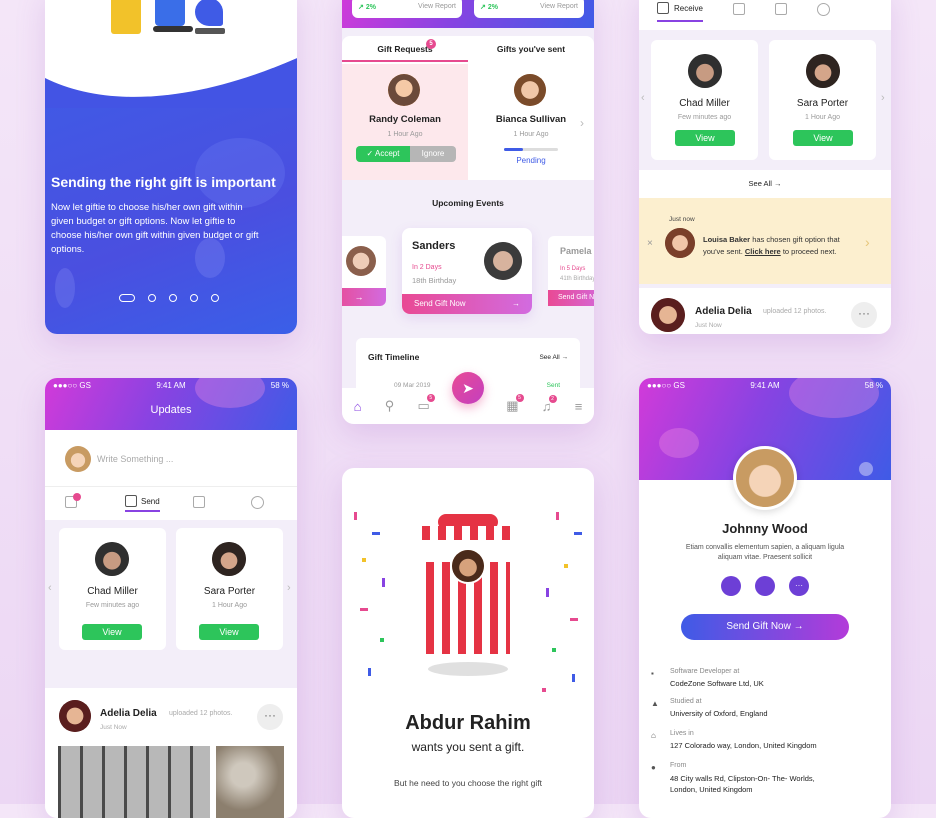 Image resolution: width=936 pixels, height=818 pixels. I want to click on search-icon: ⚲, so click(390, 406).